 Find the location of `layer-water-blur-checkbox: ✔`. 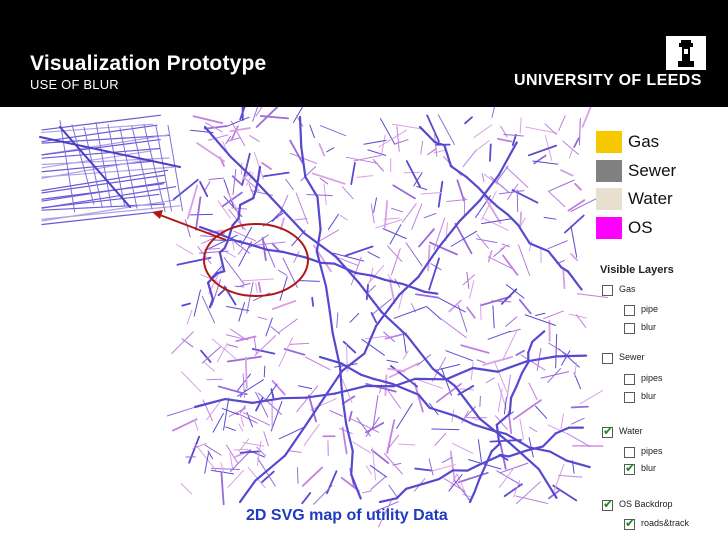

layer-water-blur-checkbox: ✔ is located at coordinates (630, 468).